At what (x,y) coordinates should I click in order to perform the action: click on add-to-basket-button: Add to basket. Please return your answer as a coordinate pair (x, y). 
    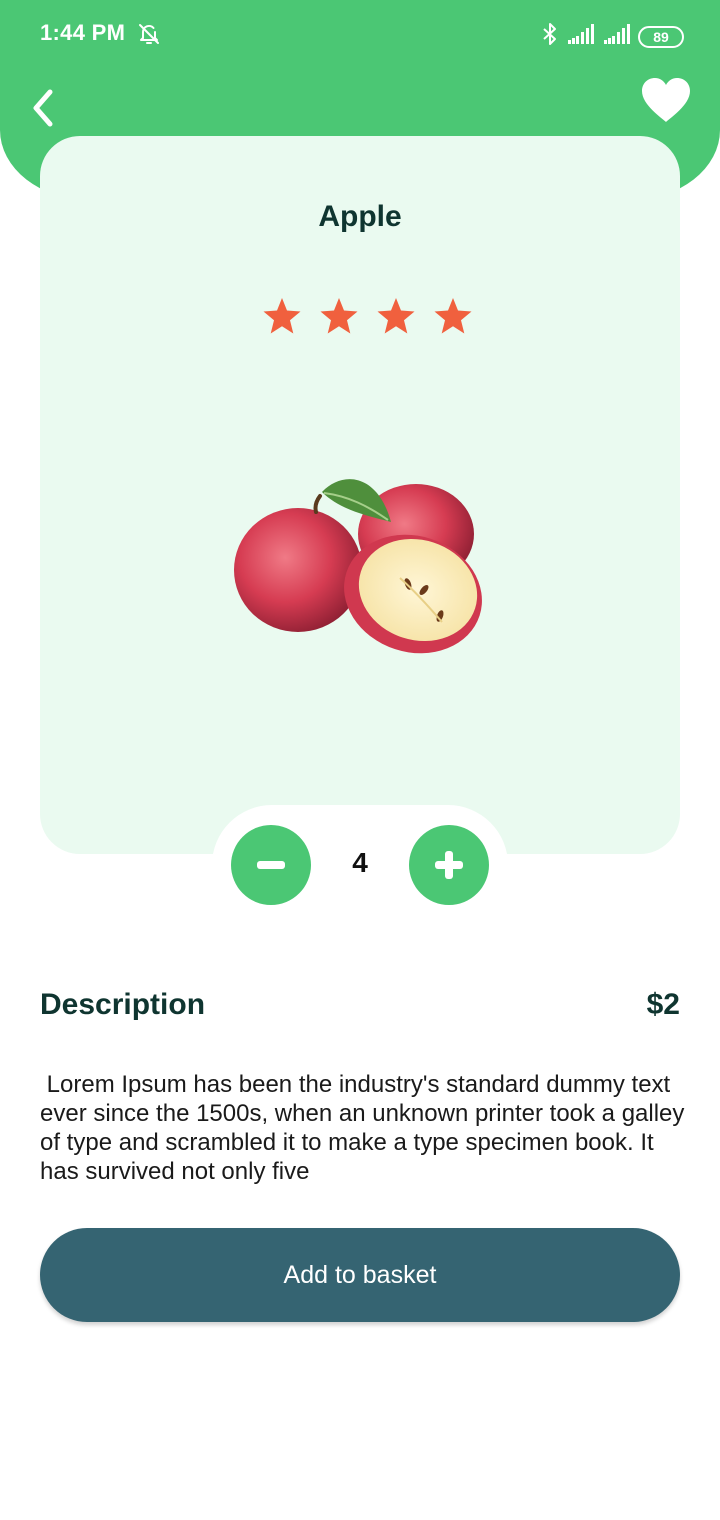
    Looking at the image, I should click on (360, 1275).